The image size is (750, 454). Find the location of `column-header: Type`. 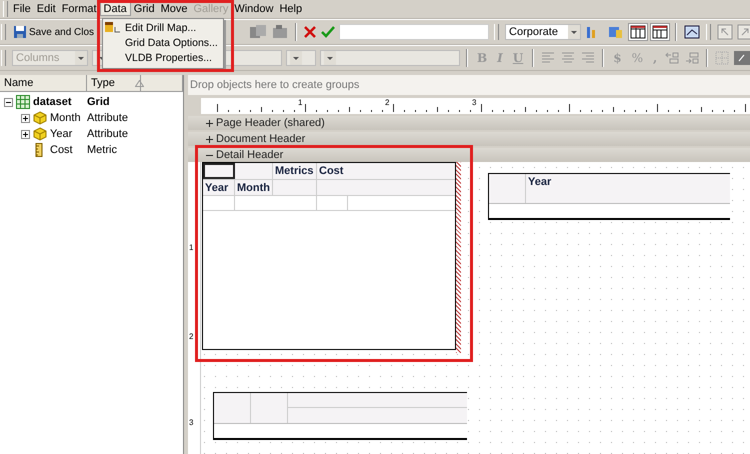

column-header: Type is located at coordinates (114, 83).